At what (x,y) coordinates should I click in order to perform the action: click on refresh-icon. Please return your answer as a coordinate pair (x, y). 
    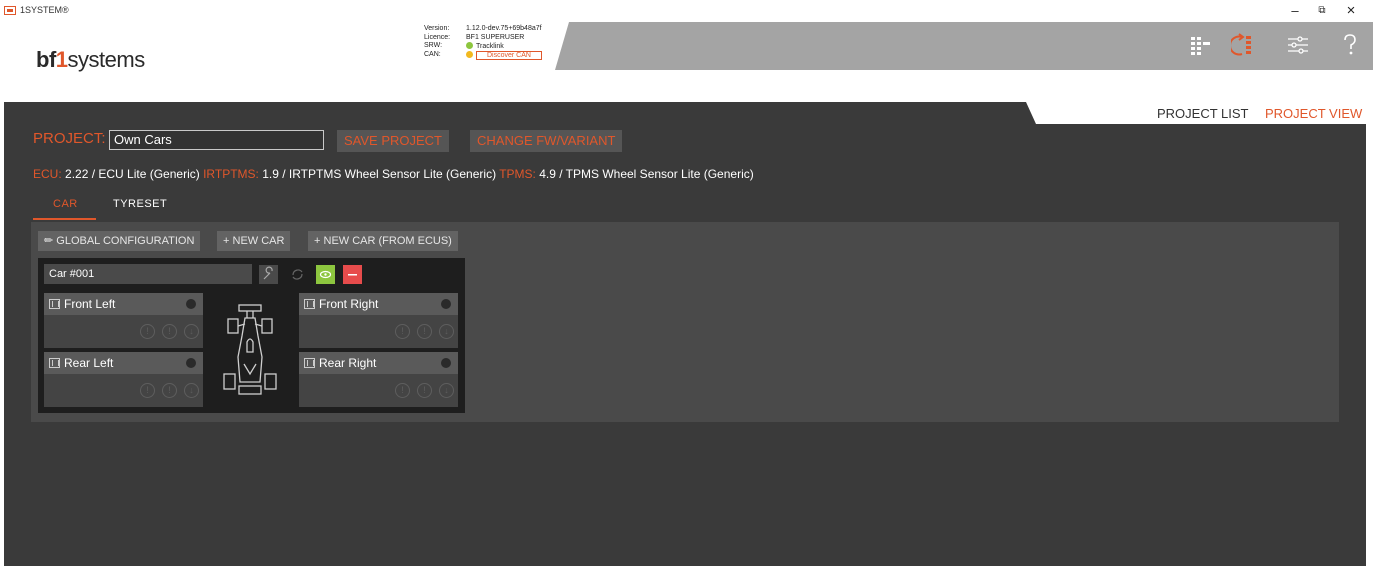
    Looking at the image, I should click on (297, 274).